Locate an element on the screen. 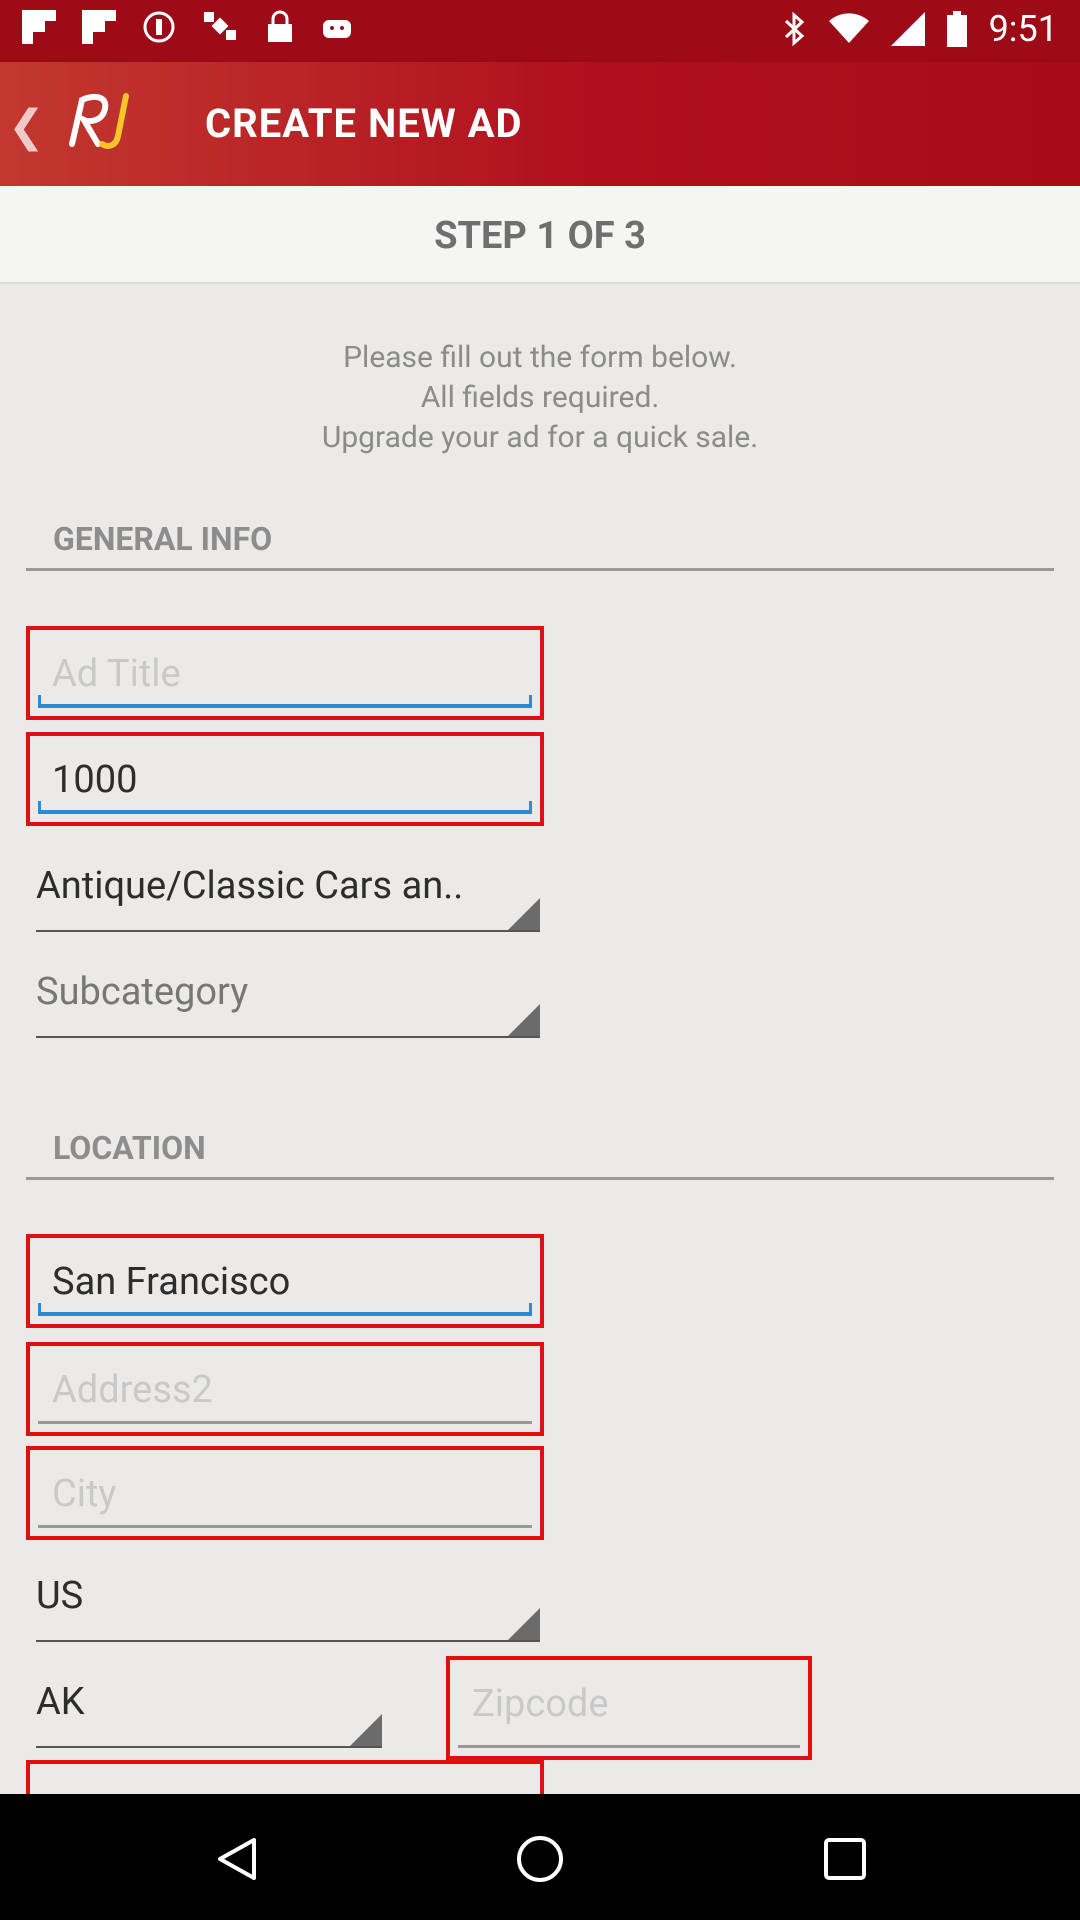 The image size is (1080, 1920). ad-title-input is located at coordinates (272, 674).